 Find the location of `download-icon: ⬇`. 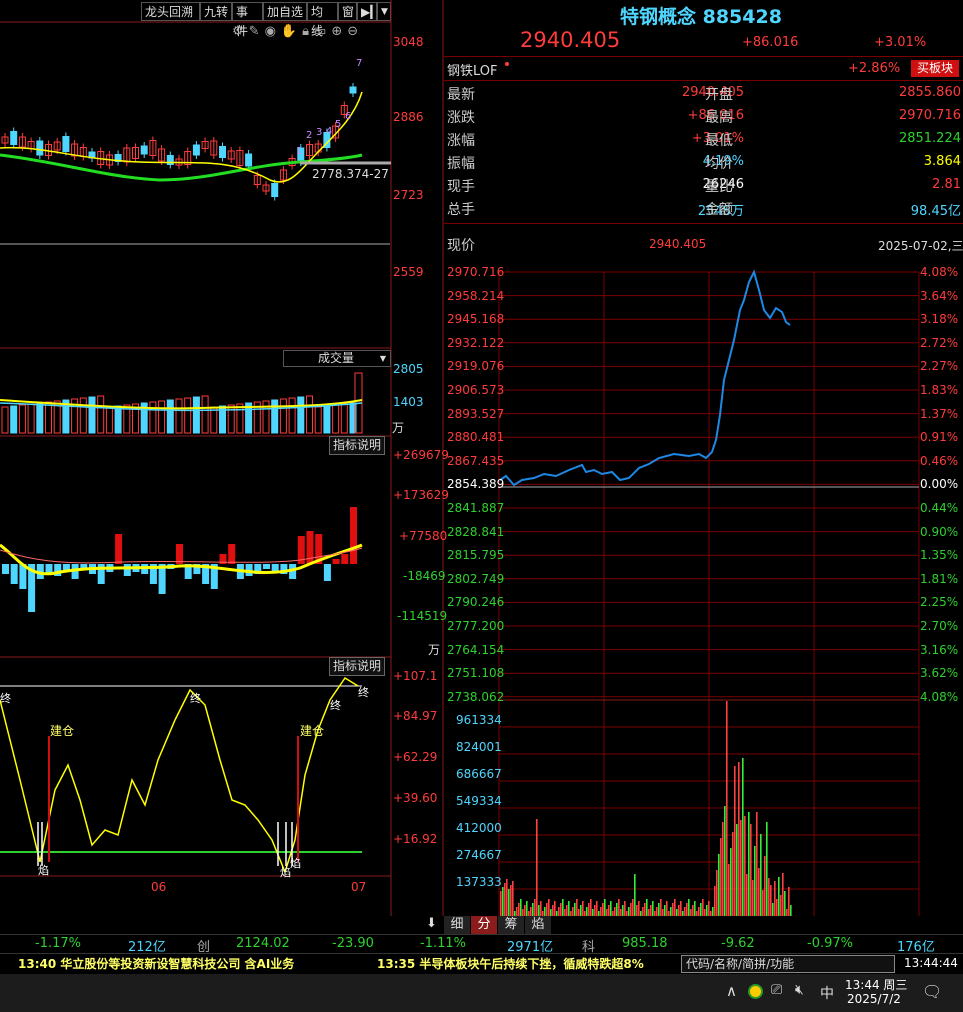

download-icon: ⬇ is located at coordinates (431, 923).